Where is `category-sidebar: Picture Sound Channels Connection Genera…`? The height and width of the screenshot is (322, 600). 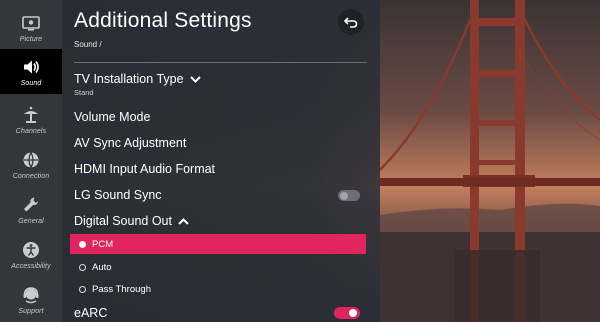
category-sidebar: Picture Sound Channels Connection Genera… is located at coordinates (31, 161).